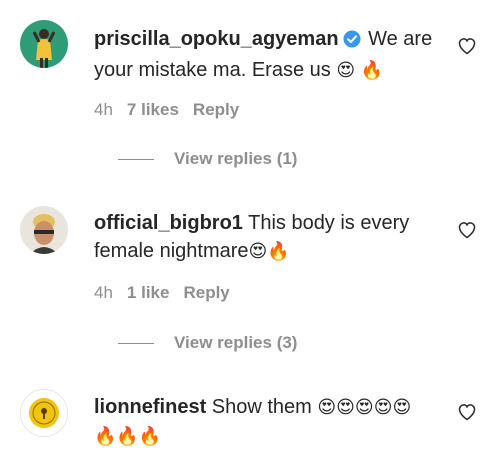 This screenshot has width=492, height=463. What do you see at coordinates (364, 407) in the screenshot?
I see `comment-emoji: 😍😍😍😍😍` at bounding box center [364, 407].